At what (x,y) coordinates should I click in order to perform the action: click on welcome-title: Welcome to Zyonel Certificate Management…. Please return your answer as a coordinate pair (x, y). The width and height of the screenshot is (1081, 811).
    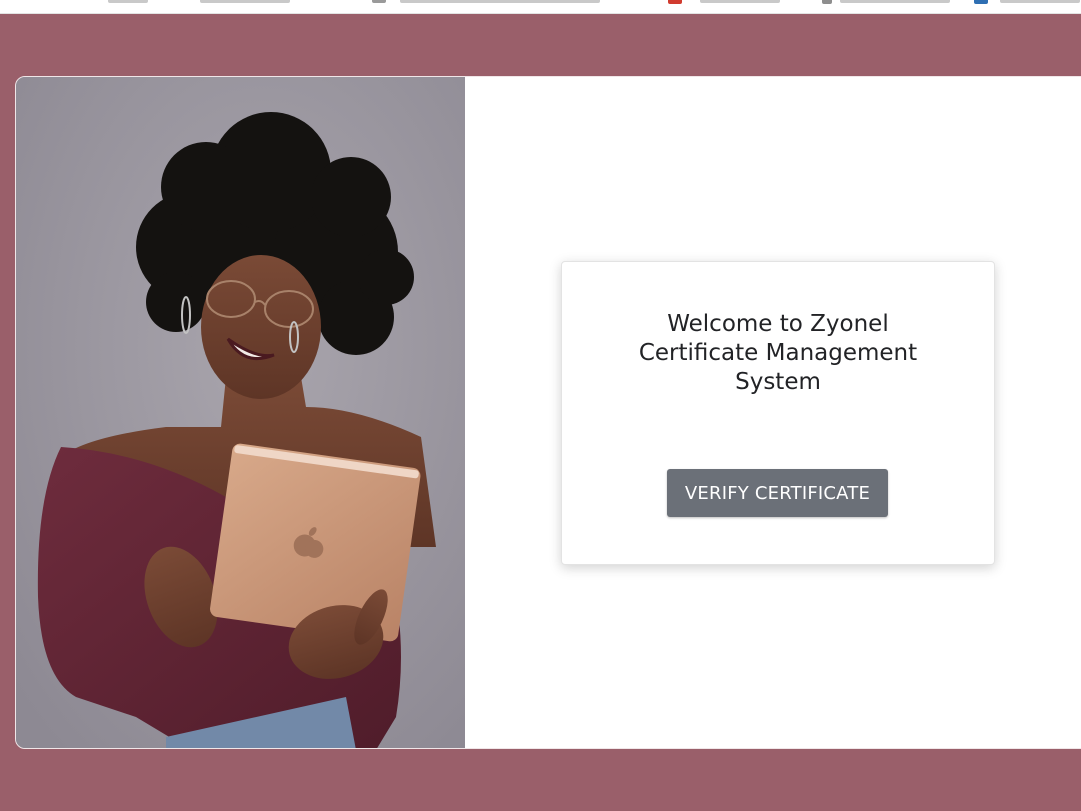
    Looking at the image, I should click on (778, 353).